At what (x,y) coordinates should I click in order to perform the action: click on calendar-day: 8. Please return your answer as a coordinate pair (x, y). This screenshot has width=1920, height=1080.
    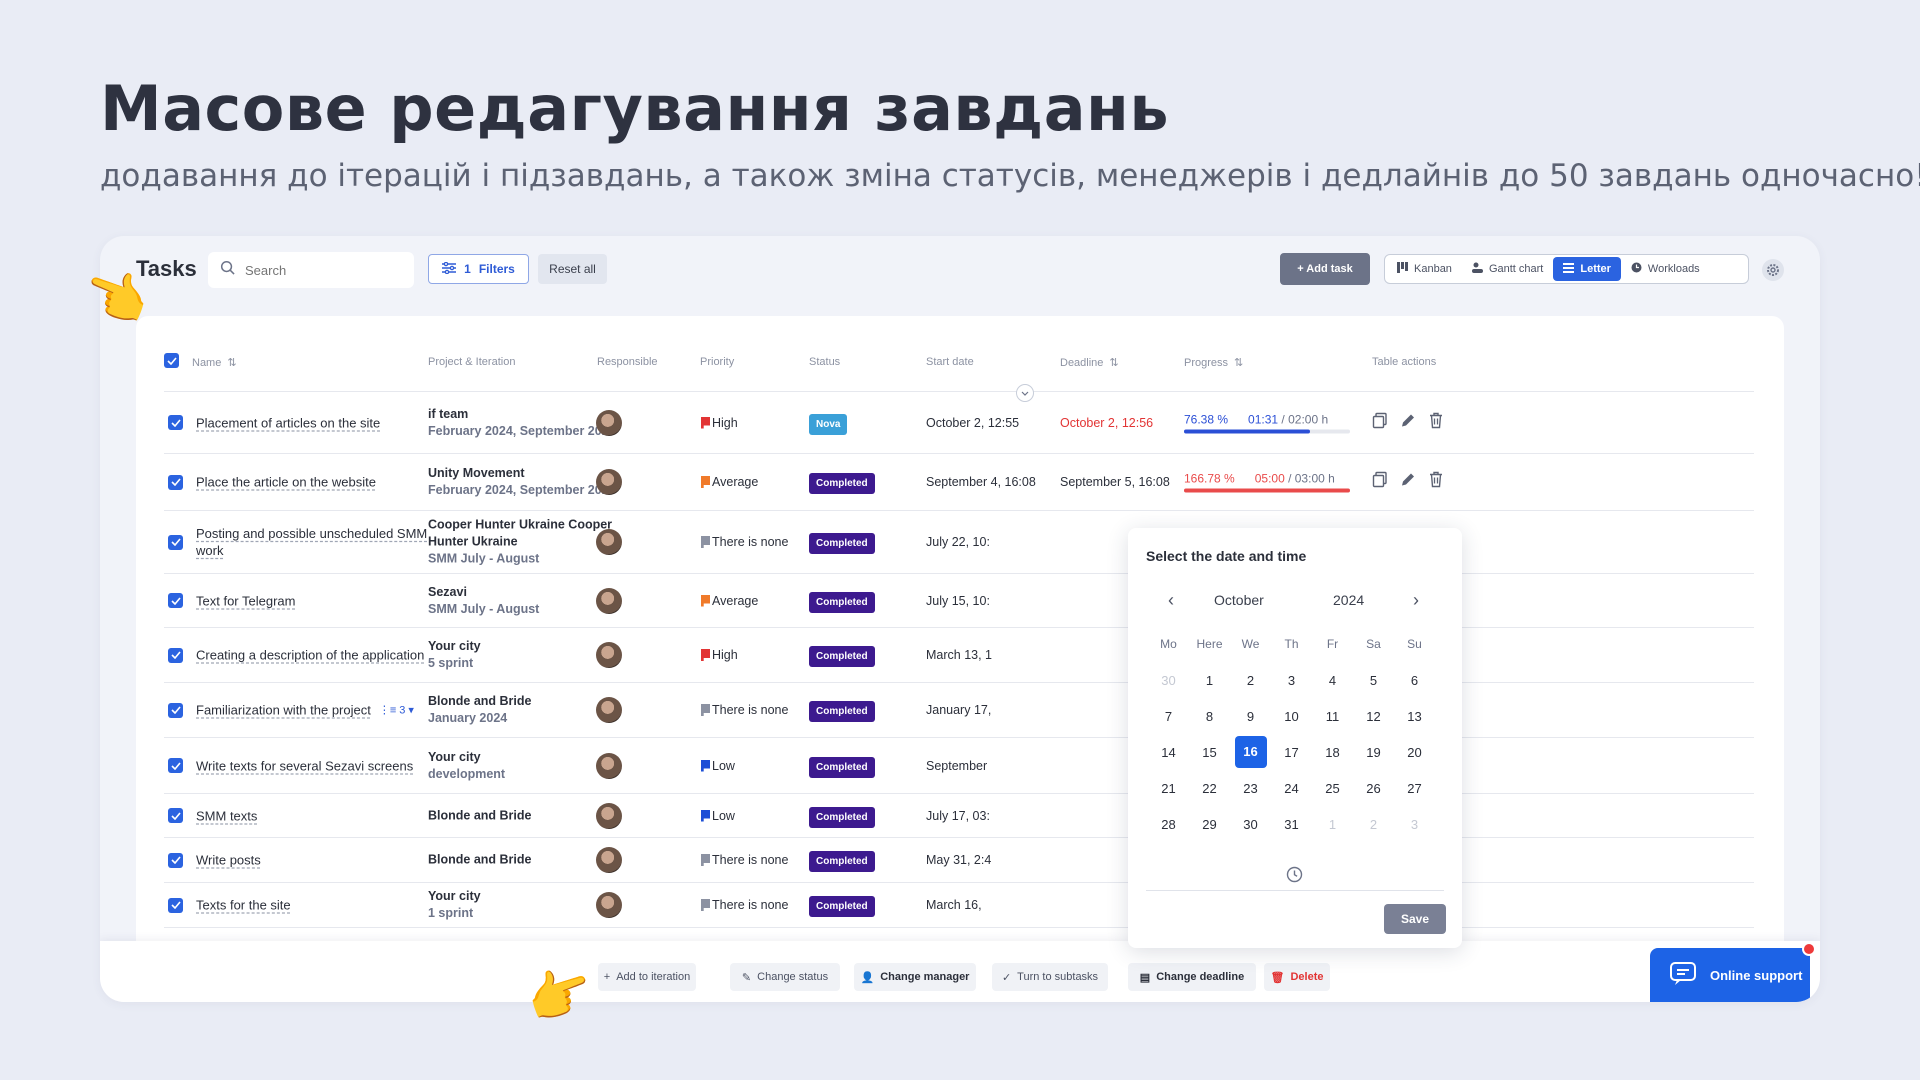
    Looking at the image, I should click on (1209, 716).